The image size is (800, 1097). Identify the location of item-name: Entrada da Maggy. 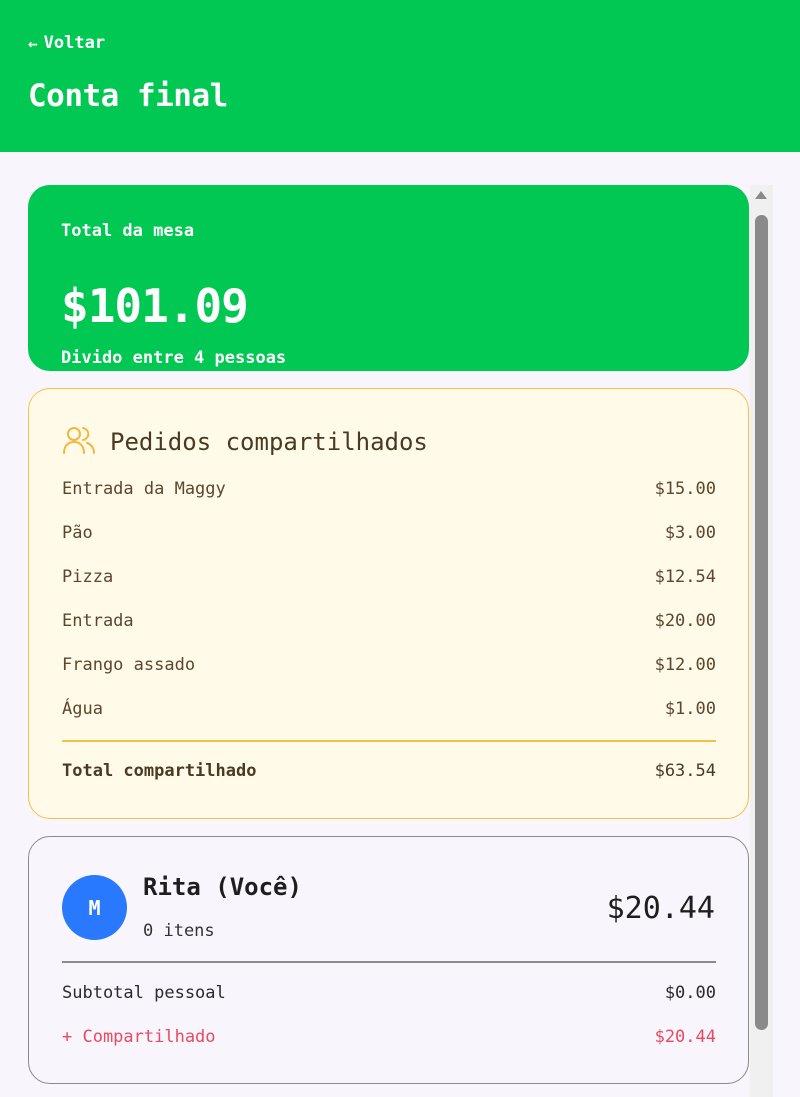
(144, 489).